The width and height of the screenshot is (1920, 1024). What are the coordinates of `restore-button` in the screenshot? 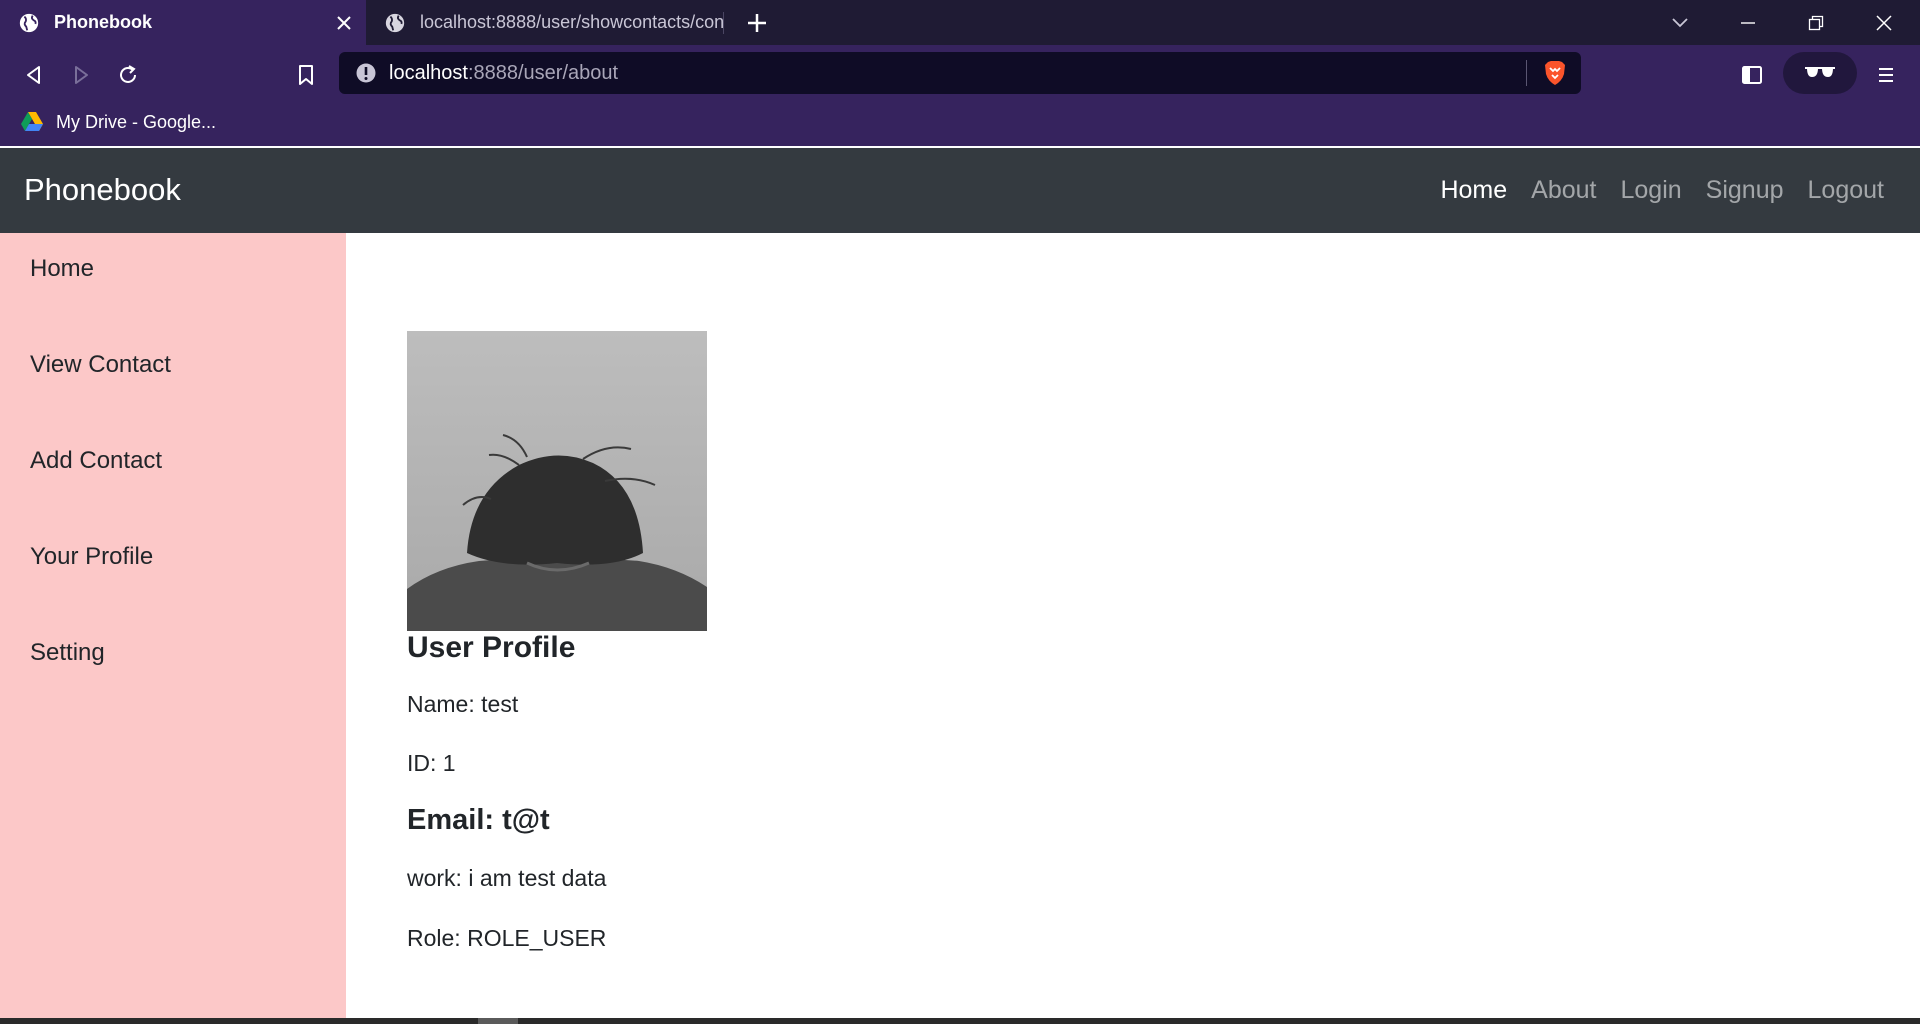 It's located at (1816, 22).